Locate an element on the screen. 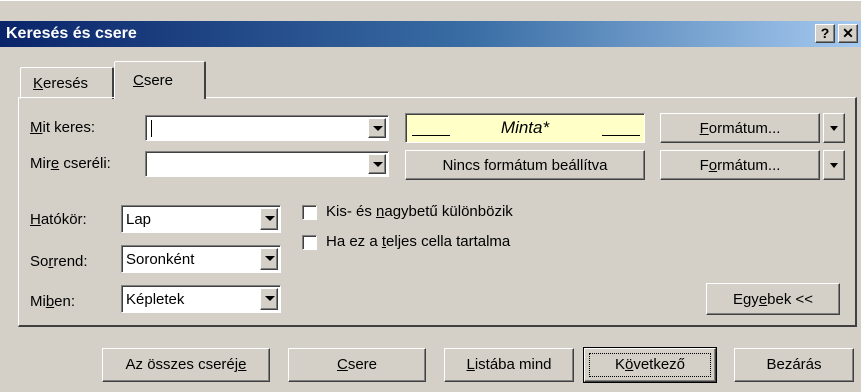 Image resolution: width=861 pixels, height=392 pixels. search-order-select: Soronként is located at coordinates (201, 259).